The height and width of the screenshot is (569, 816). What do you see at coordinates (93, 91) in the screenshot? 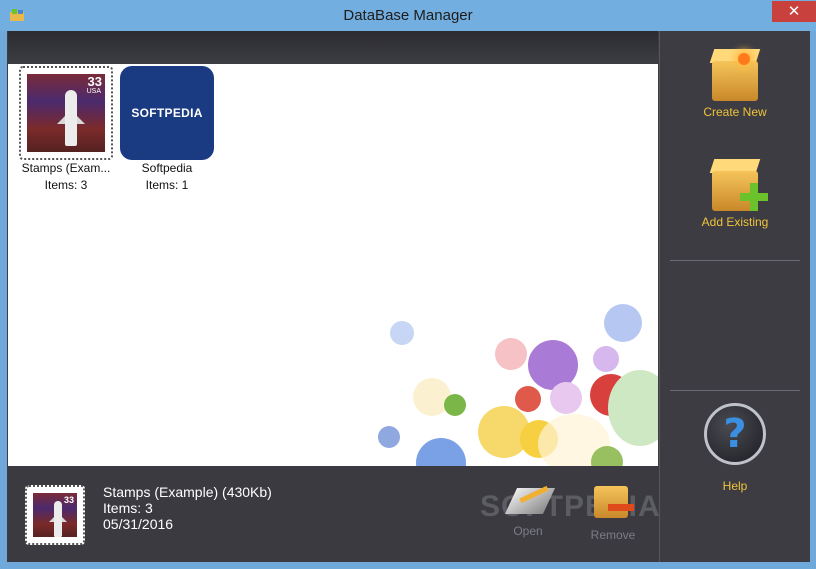
I see `stamp-country: USA` at bounding box center [93, 91].